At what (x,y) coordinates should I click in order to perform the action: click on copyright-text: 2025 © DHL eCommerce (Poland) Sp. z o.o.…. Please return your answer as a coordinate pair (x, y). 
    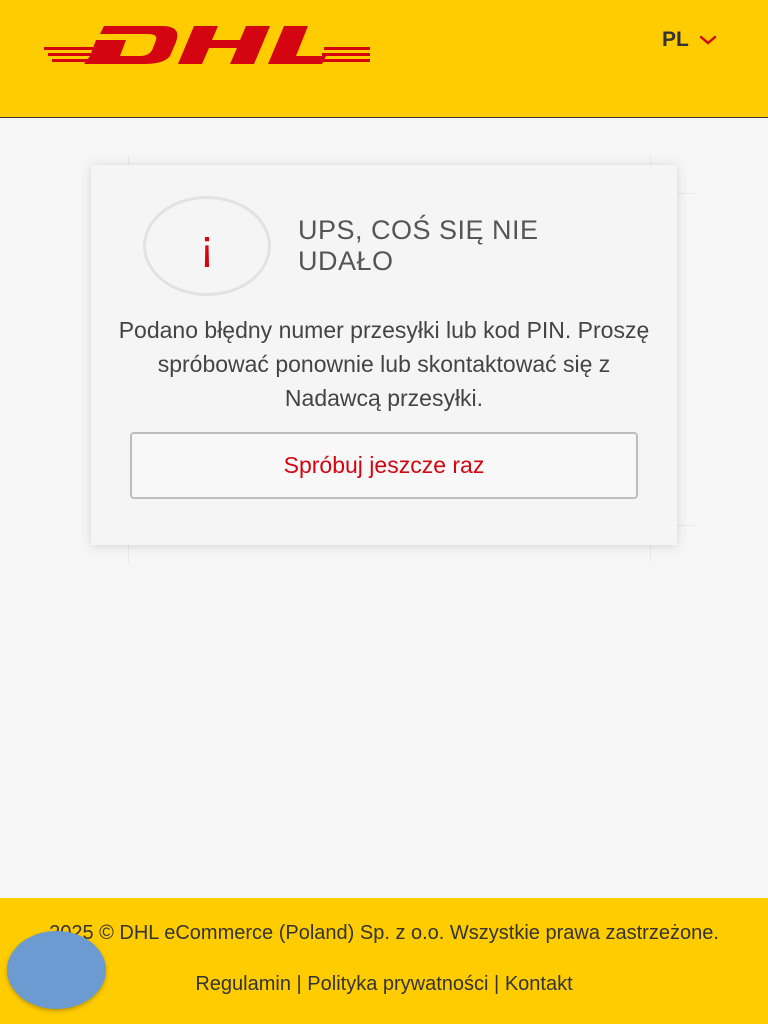
    Looking at the image, I should click on (384, 933).